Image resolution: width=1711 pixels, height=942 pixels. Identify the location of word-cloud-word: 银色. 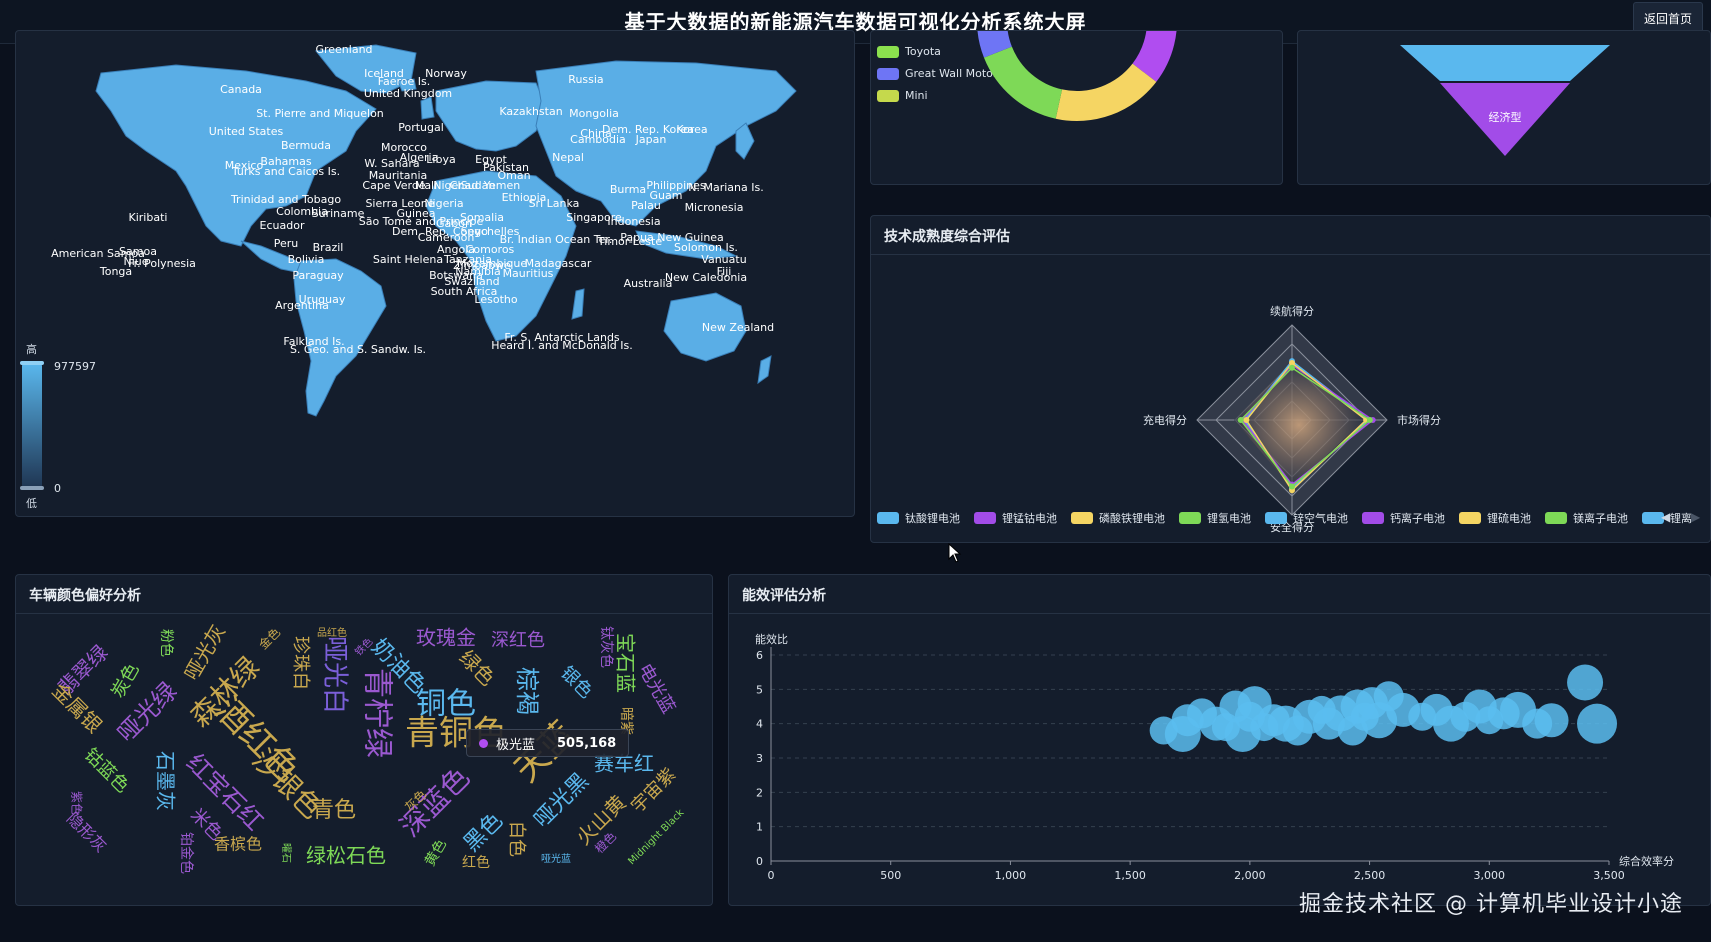
(576, 682).